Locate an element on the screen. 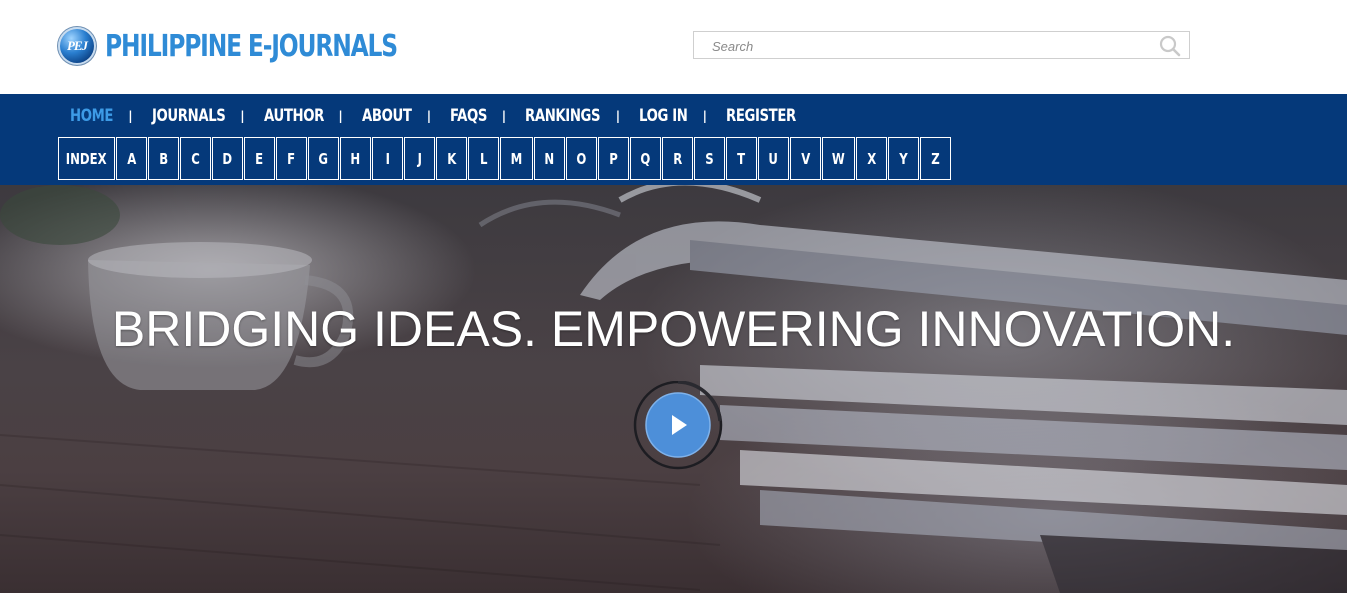  search-box is located at coordinates (941, 45).